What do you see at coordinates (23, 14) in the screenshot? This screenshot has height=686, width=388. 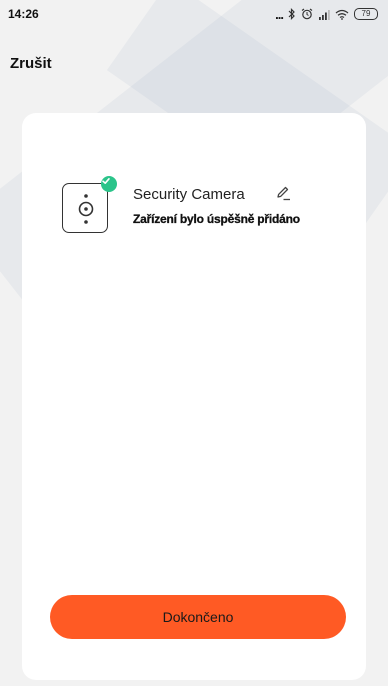 I see `status-time: 14:26` at bounding box center [23, 14].